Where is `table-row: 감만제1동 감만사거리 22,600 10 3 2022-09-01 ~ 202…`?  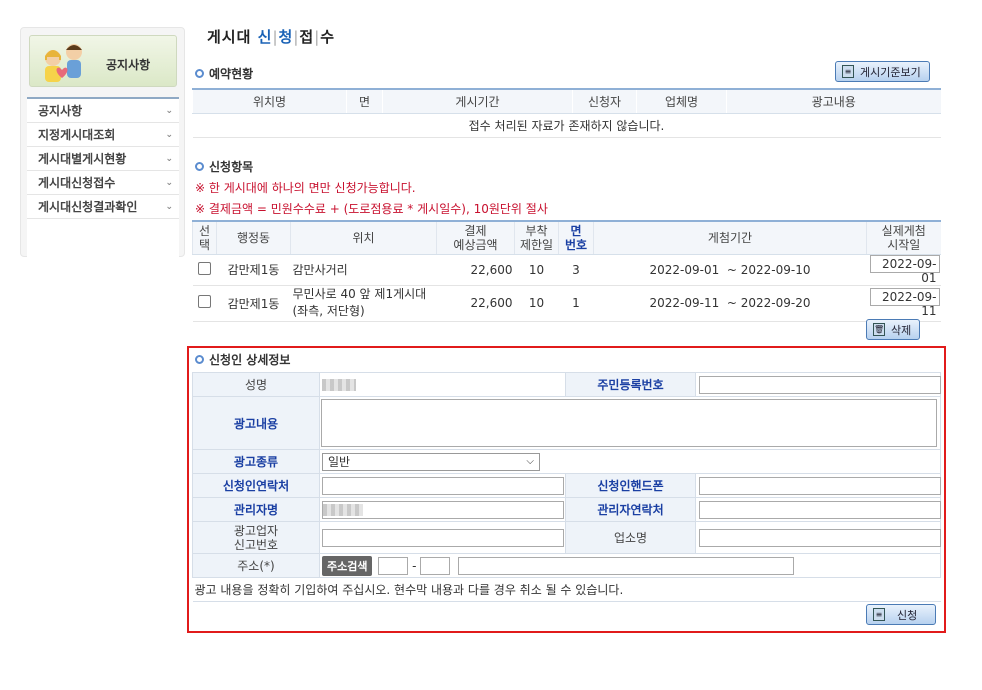
table-row: 감만제1동 감만사거리 22,600 10 3 2022-09-01 ~ 202… is located at coordinates (566, 270).